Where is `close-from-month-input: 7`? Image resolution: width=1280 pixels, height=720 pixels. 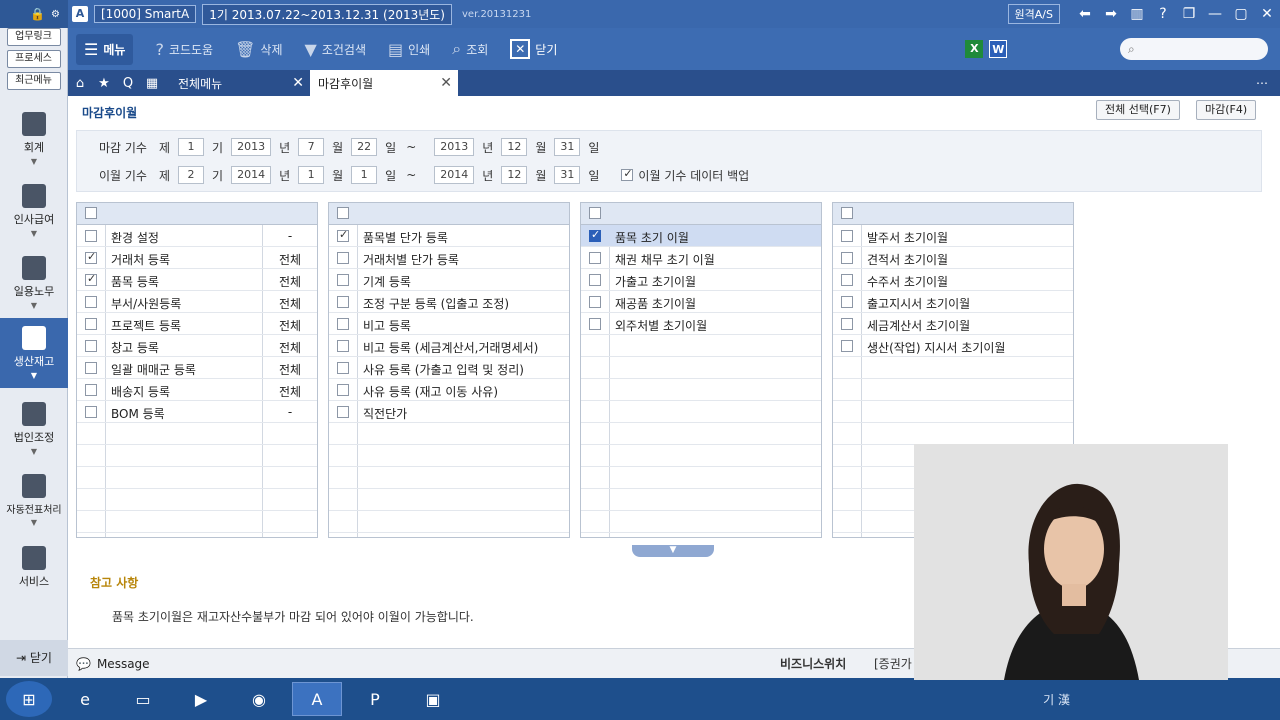
close-from-month-input: 7 is located at coordinates (311, 147).